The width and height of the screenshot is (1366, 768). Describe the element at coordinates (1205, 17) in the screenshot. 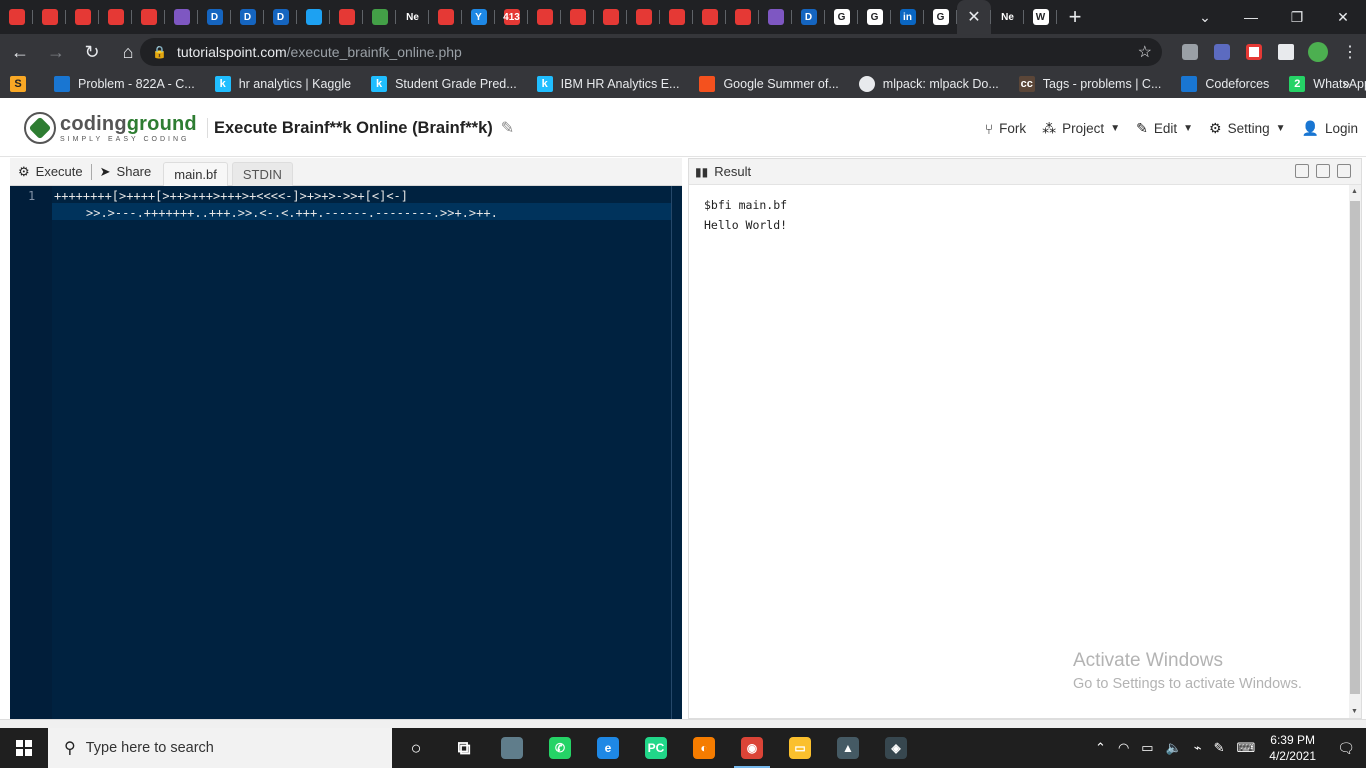

I see `tab-search-icon: ⌄` at that location.